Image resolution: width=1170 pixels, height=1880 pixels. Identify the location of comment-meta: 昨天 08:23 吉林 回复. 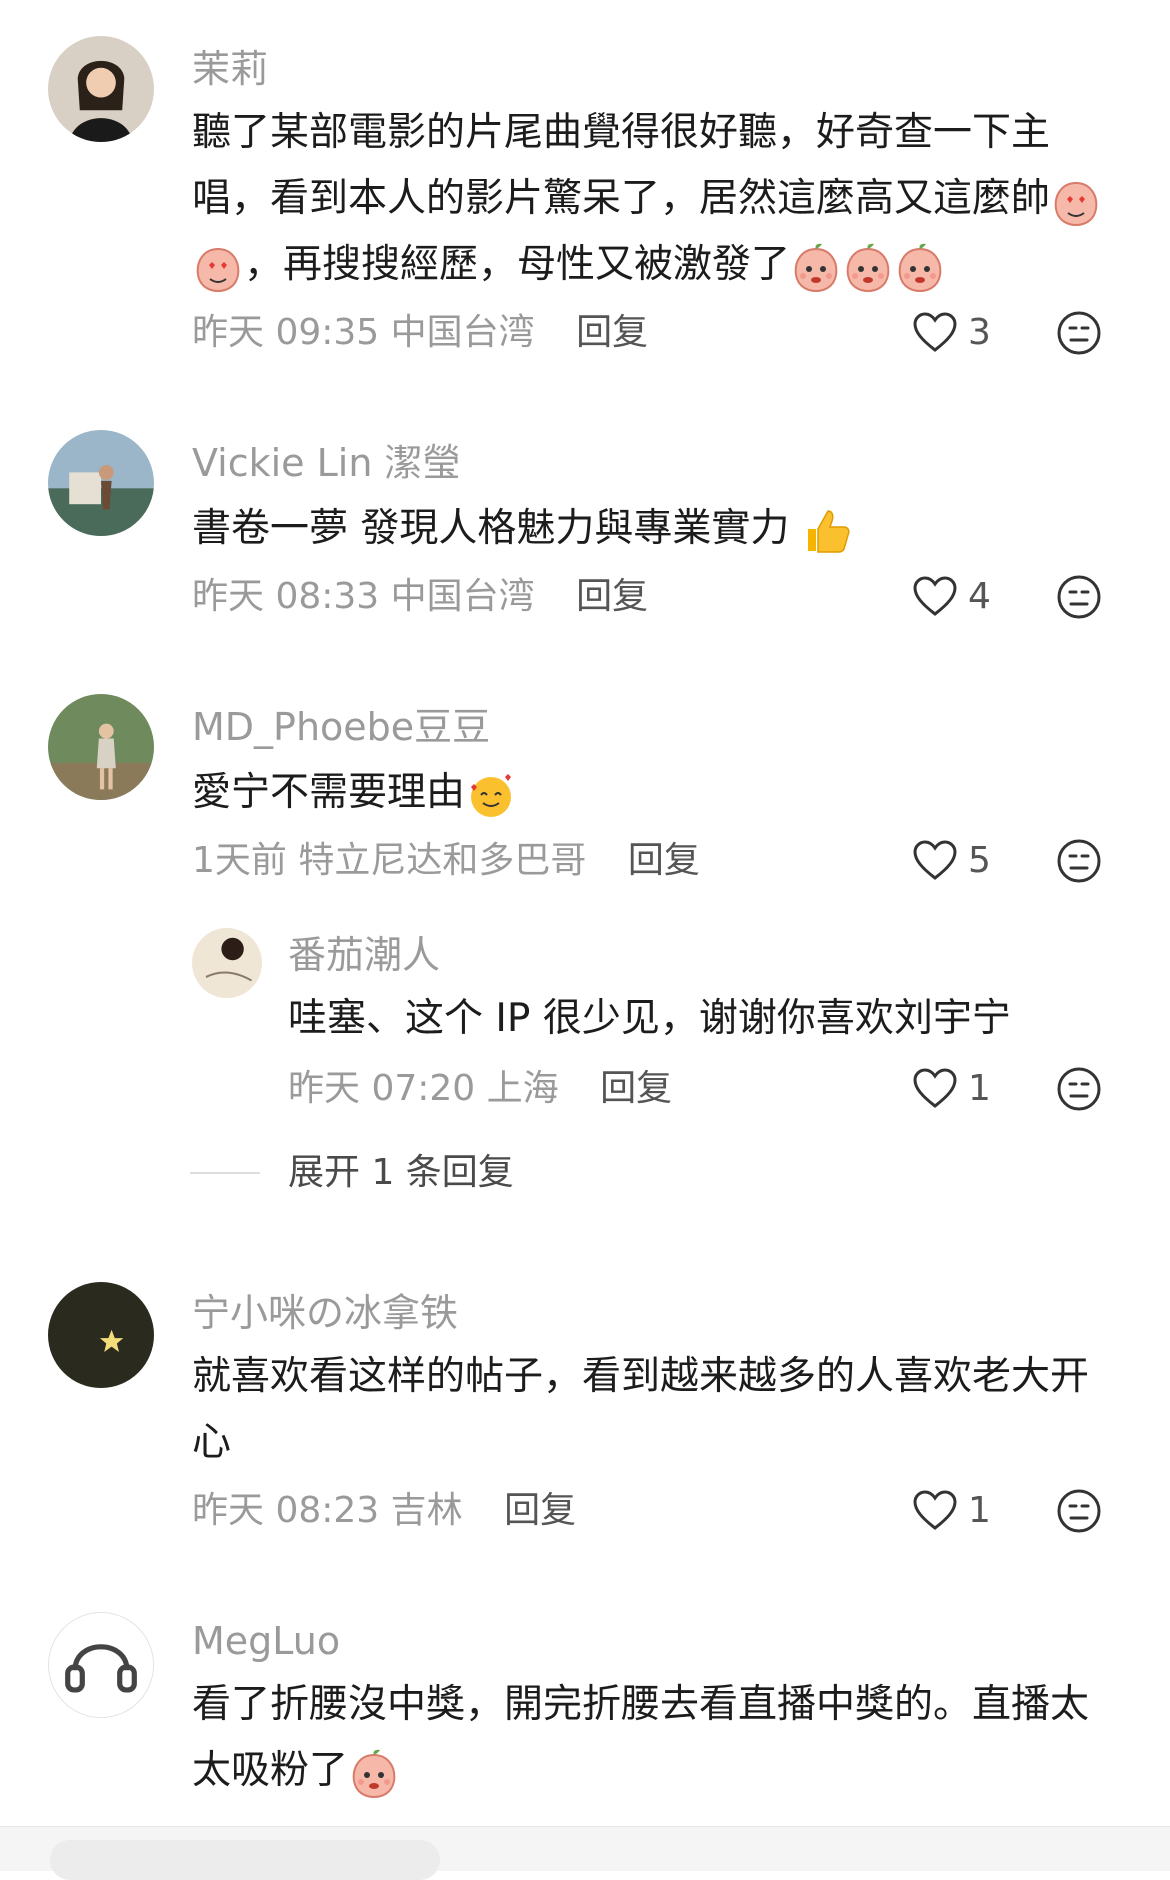
(384, 1511).